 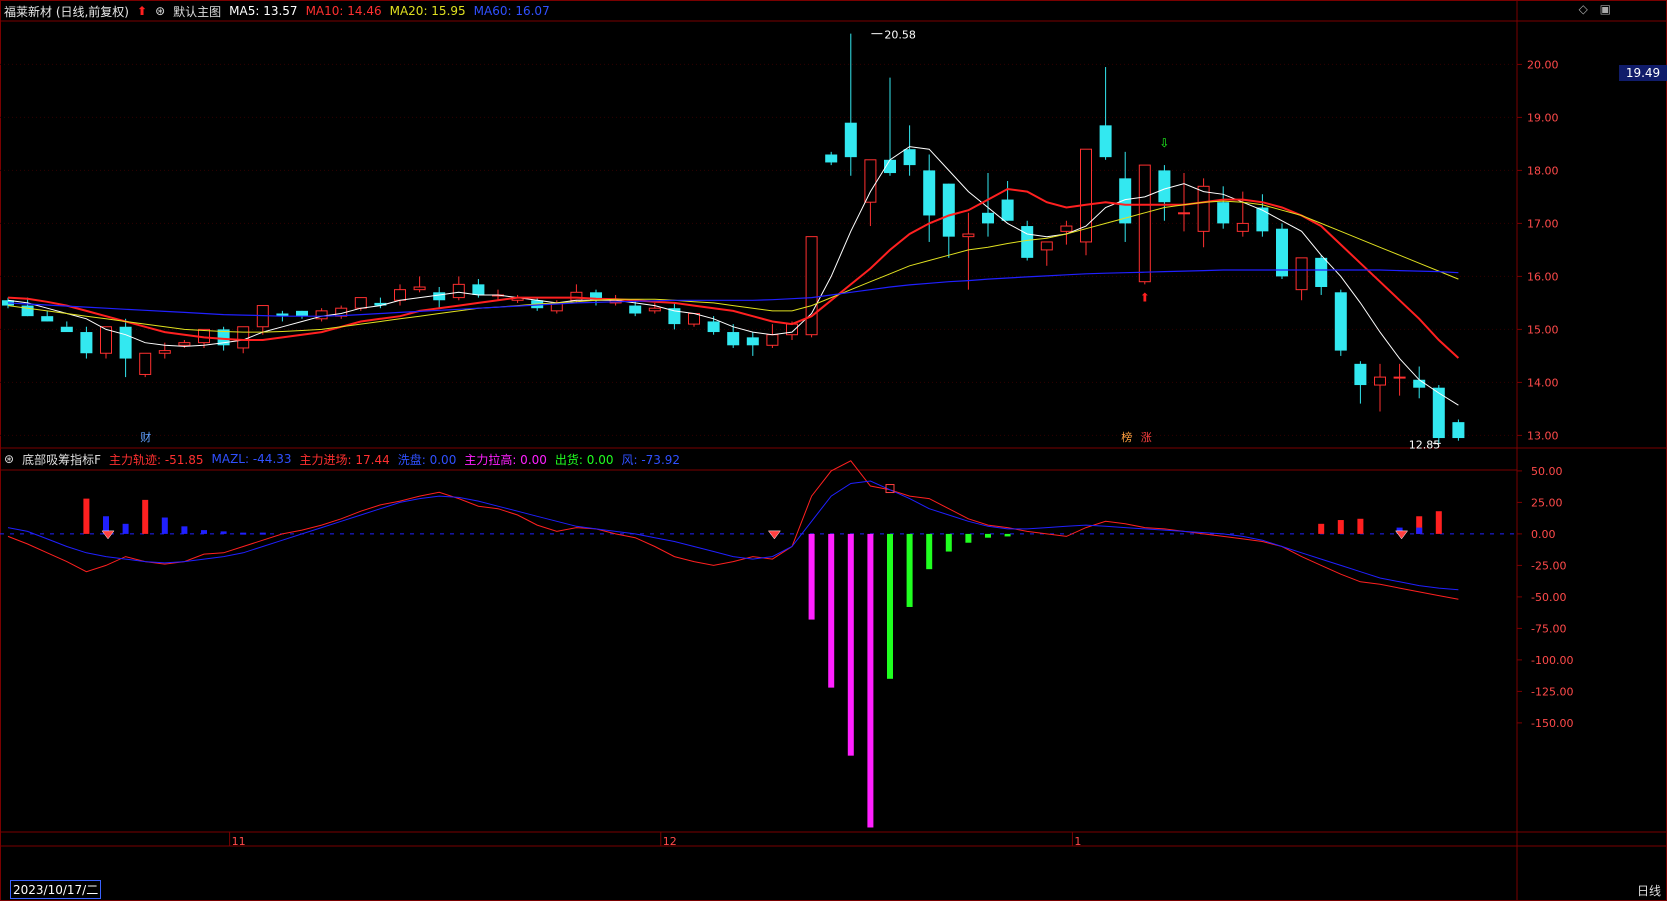 I want to click on high-price-label: 20.58, so click(x=900, y=35).